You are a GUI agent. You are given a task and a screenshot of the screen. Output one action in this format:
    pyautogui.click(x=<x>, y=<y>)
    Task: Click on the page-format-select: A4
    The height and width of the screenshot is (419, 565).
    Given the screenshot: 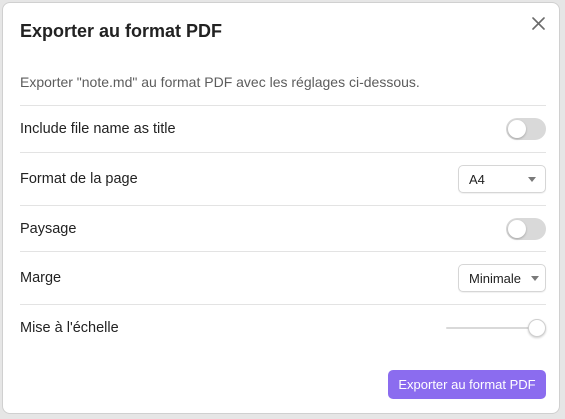 What is the action you would take?
    pyautogui.click(x=502, y=179)
    